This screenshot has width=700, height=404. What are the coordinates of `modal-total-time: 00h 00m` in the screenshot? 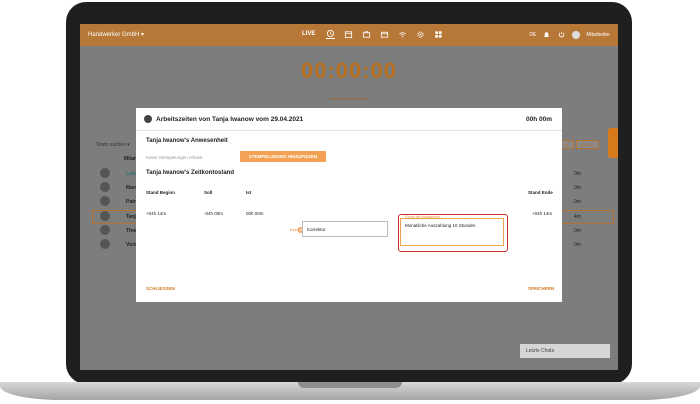 It's located at (538, 119).